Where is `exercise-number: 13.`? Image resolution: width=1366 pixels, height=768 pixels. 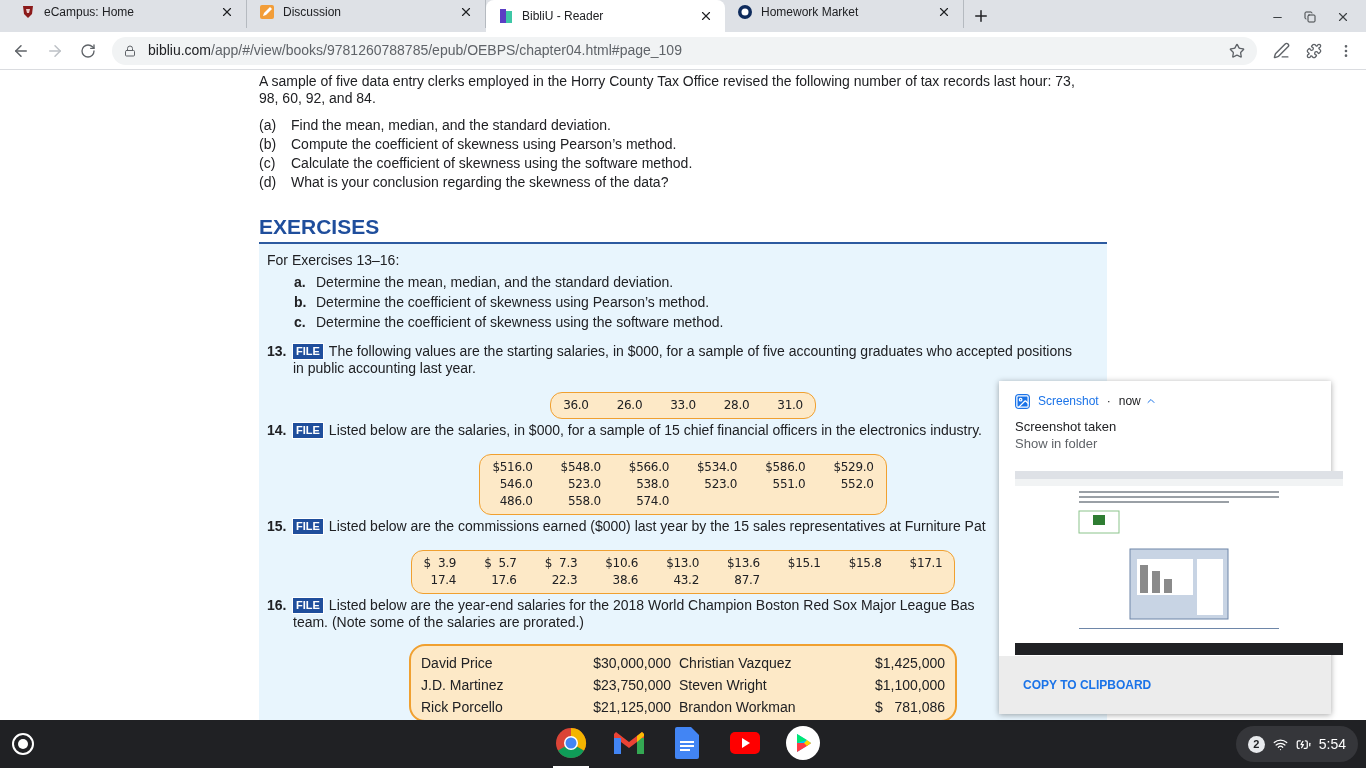
exercise-number: 13. is located at coordinates (277, 352).